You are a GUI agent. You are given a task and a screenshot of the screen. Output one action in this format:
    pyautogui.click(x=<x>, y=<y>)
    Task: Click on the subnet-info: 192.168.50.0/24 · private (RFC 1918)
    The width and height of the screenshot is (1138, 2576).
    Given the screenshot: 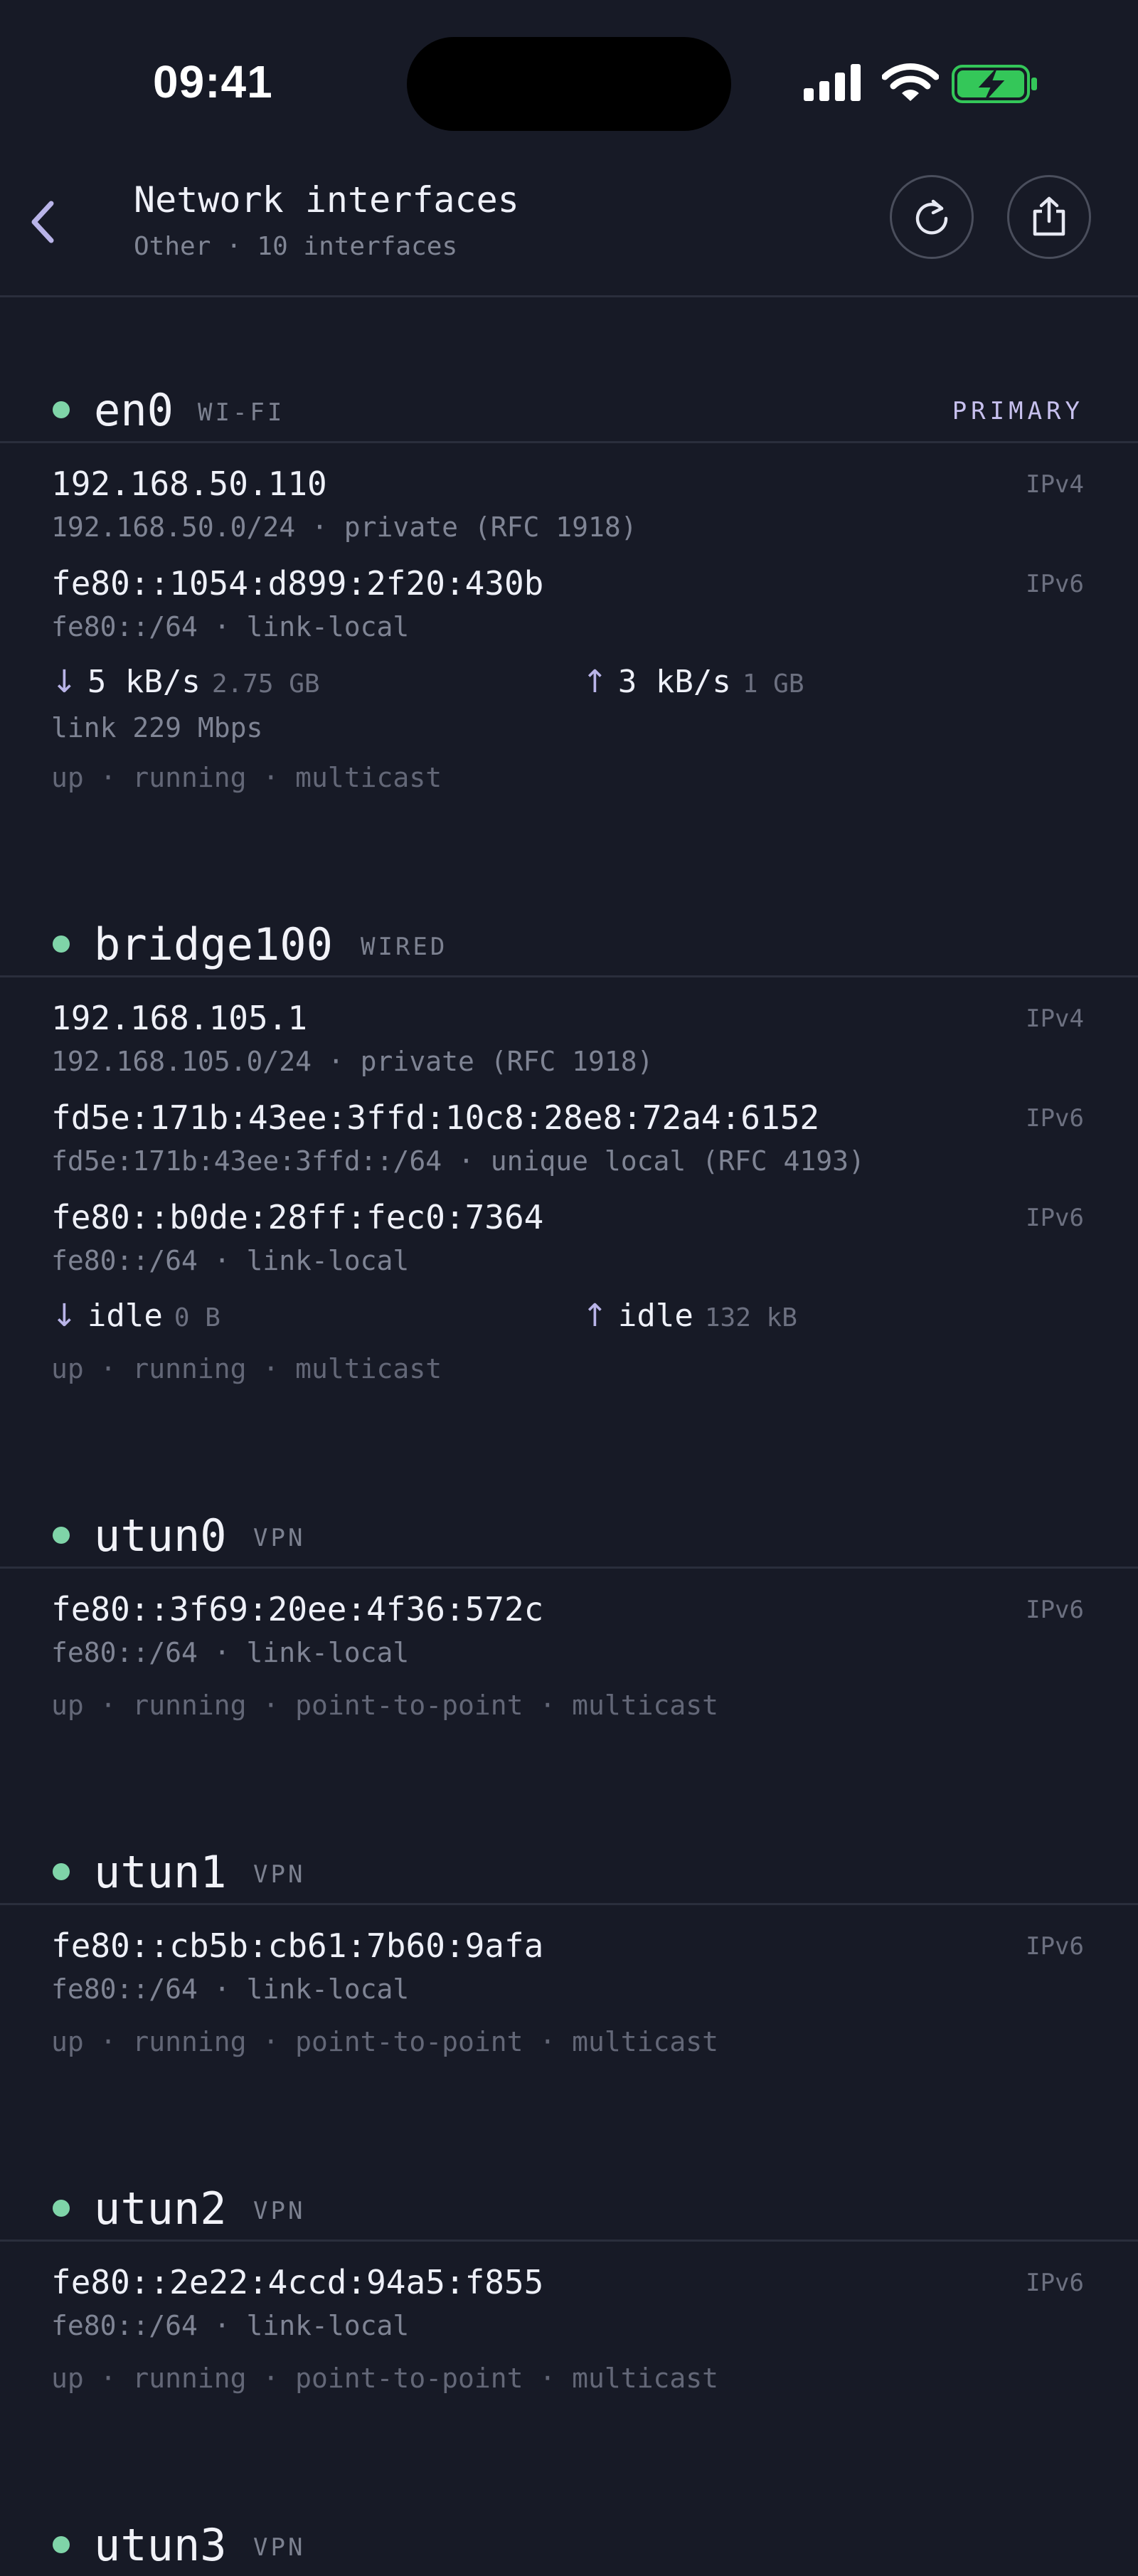 What is the action you would take?
    pyautogui.click(x=344, y=527)
    